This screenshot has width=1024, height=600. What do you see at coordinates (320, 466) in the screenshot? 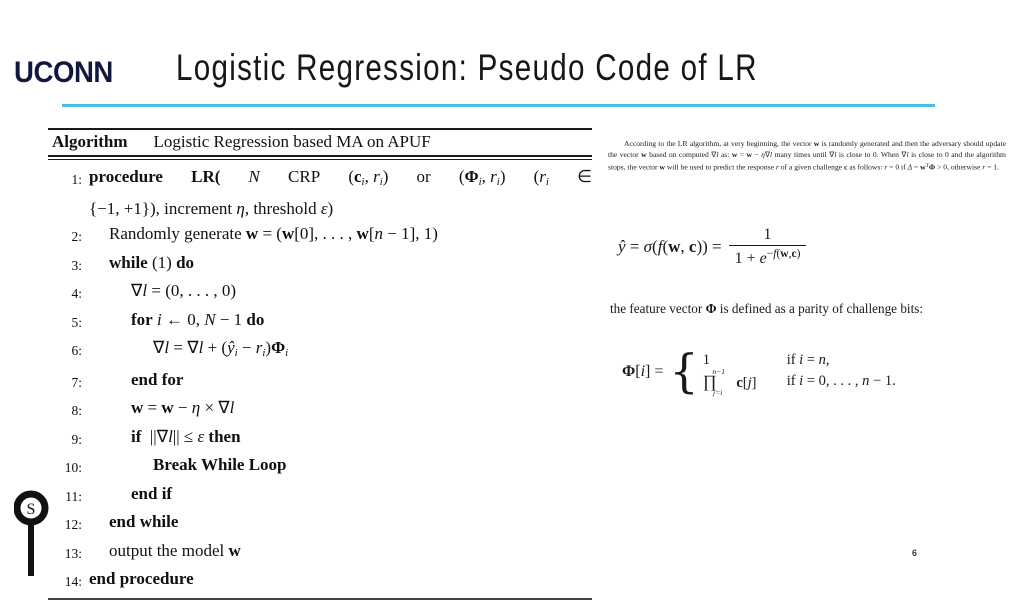
I see `algorithm-line: 10: Break While Loop` at bounding box center [320, 466].